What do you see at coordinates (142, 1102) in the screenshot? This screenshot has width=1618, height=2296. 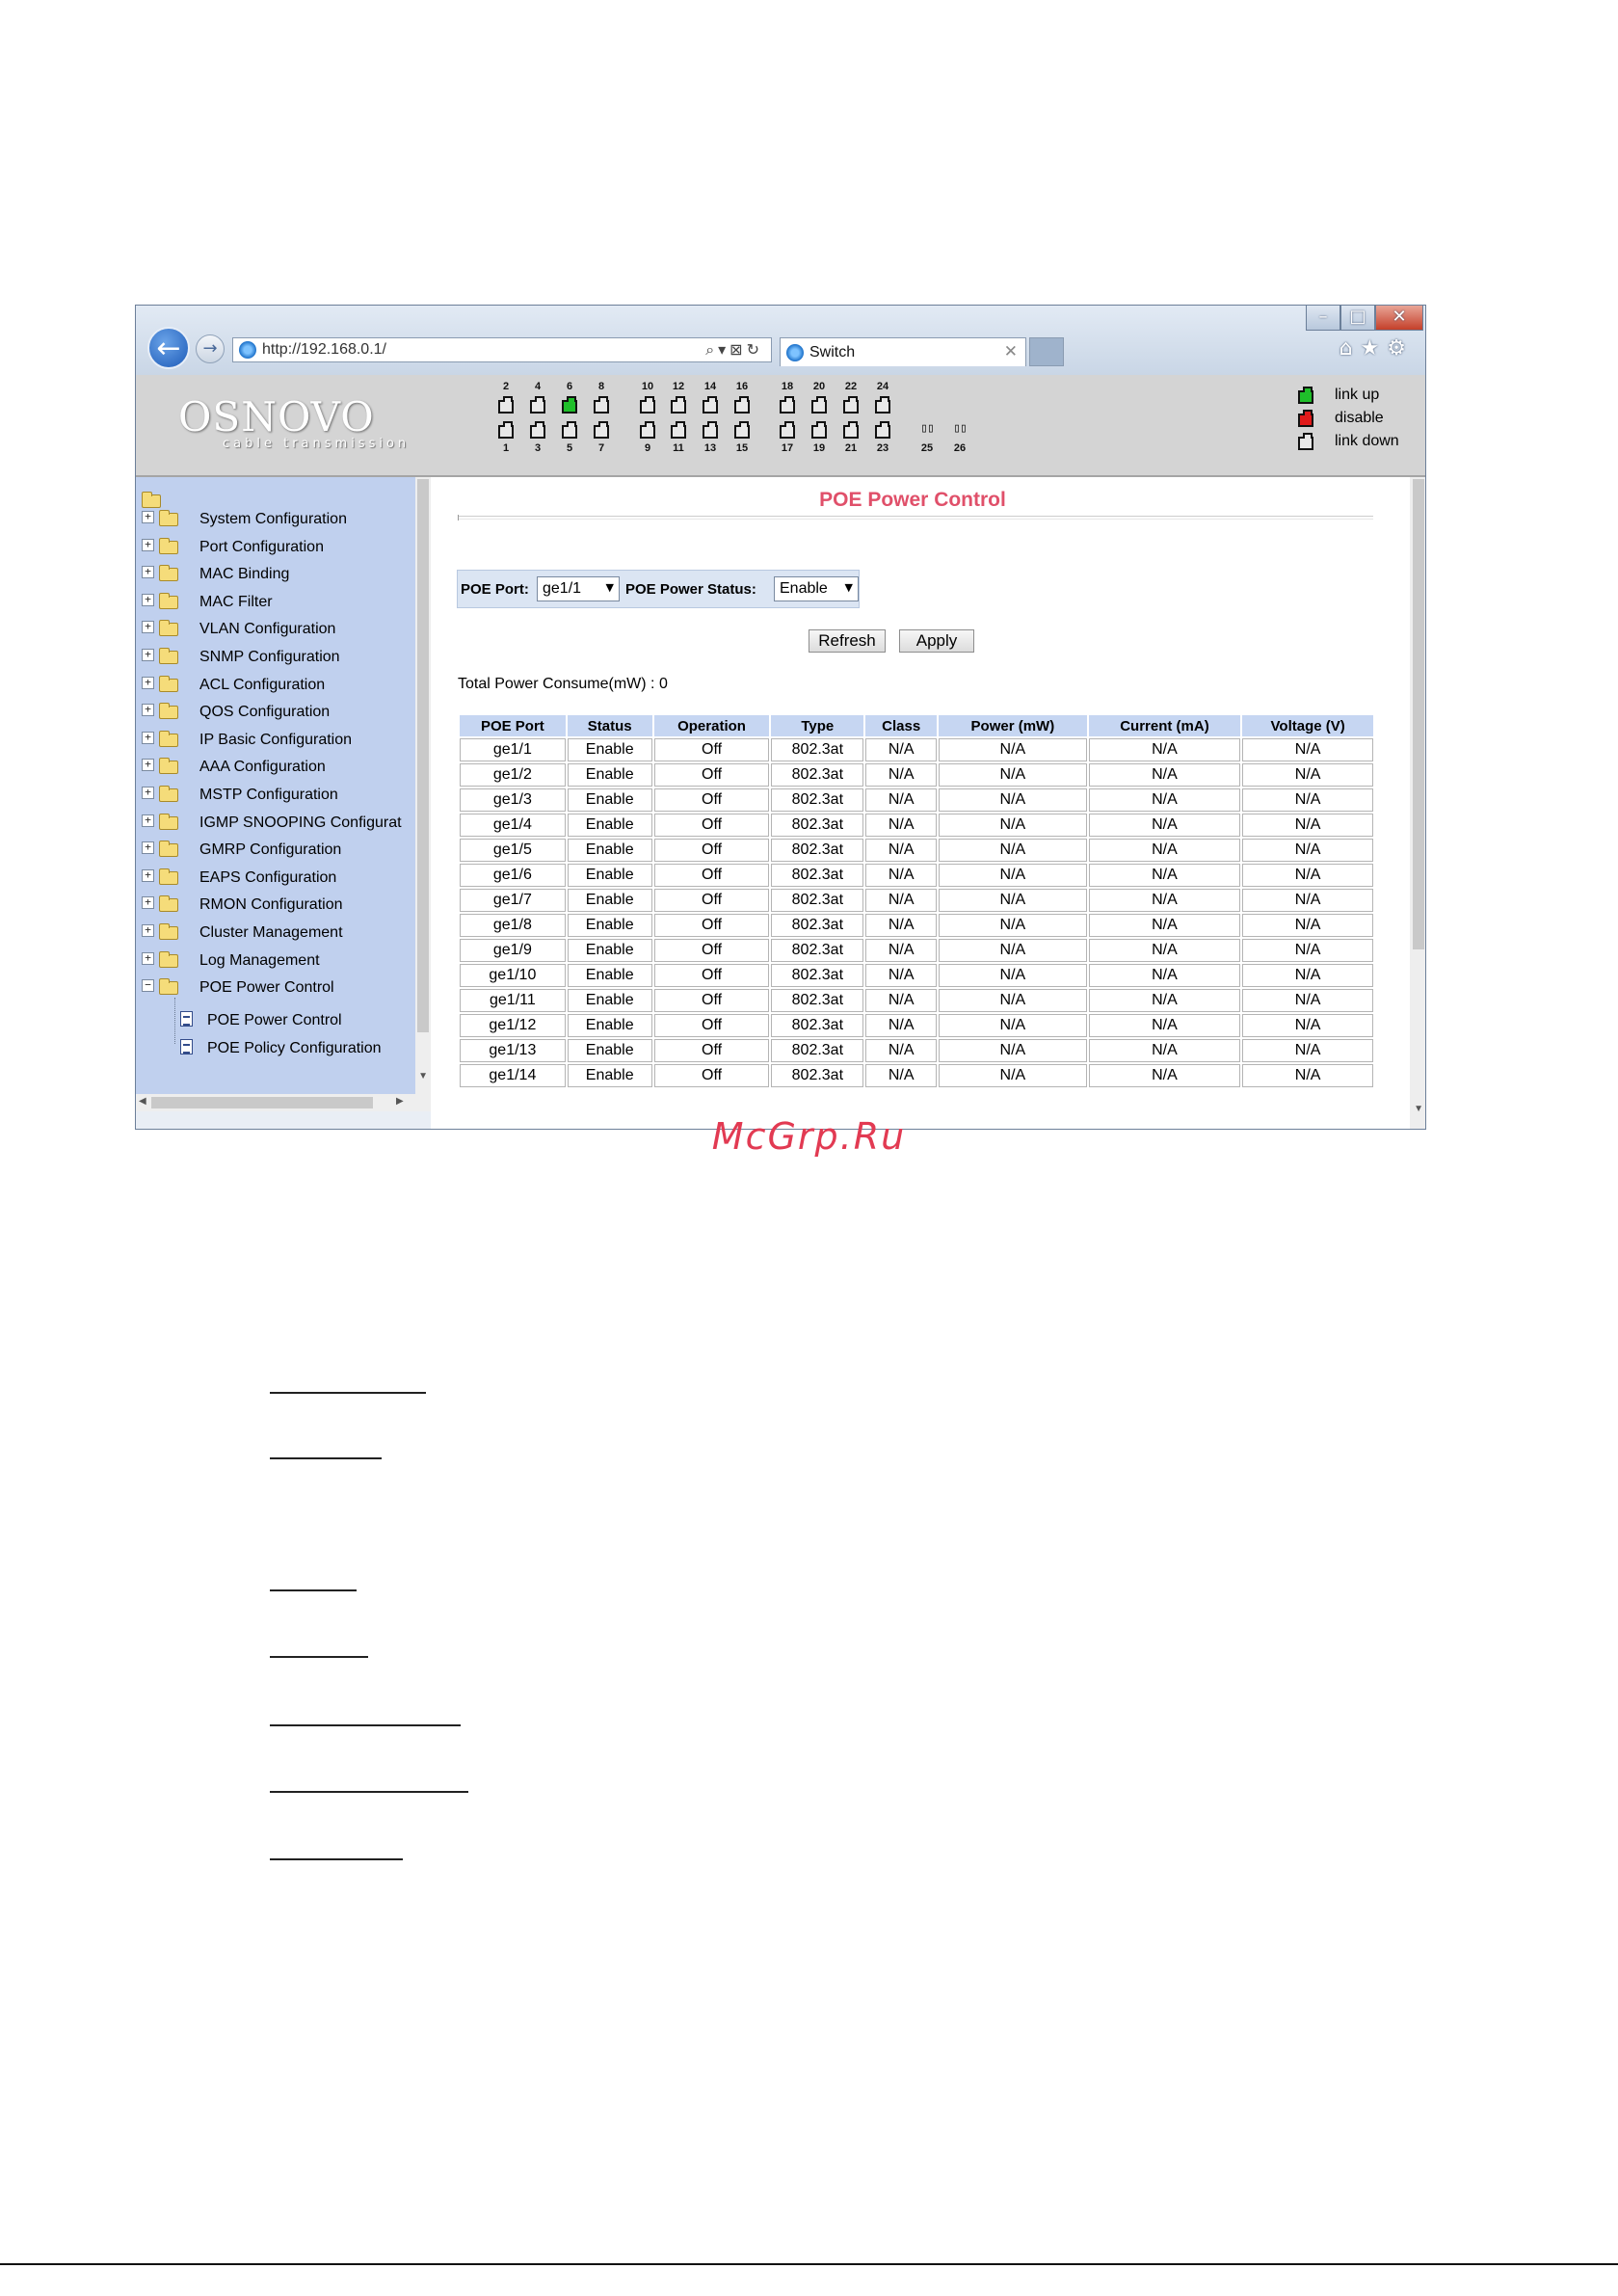 I see `scroll-left-arrow-icon: ◀` at bounding box center [142, 1102].